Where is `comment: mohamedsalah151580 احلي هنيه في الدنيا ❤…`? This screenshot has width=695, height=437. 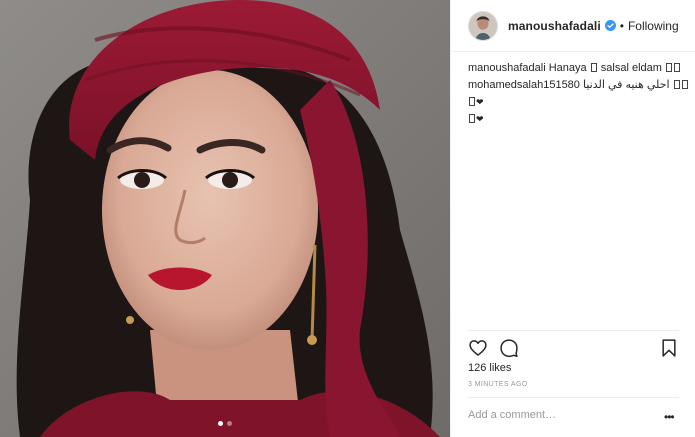
comment: mohamedsalah151580 احلي هنيه في الدنيا ❤… is located at coordinates (579, 102).